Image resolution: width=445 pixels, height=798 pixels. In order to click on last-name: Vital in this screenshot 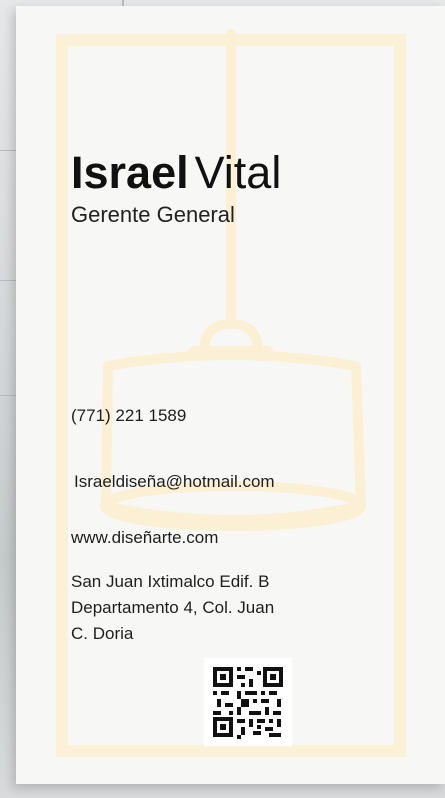, I will do `click(238, 172)`.